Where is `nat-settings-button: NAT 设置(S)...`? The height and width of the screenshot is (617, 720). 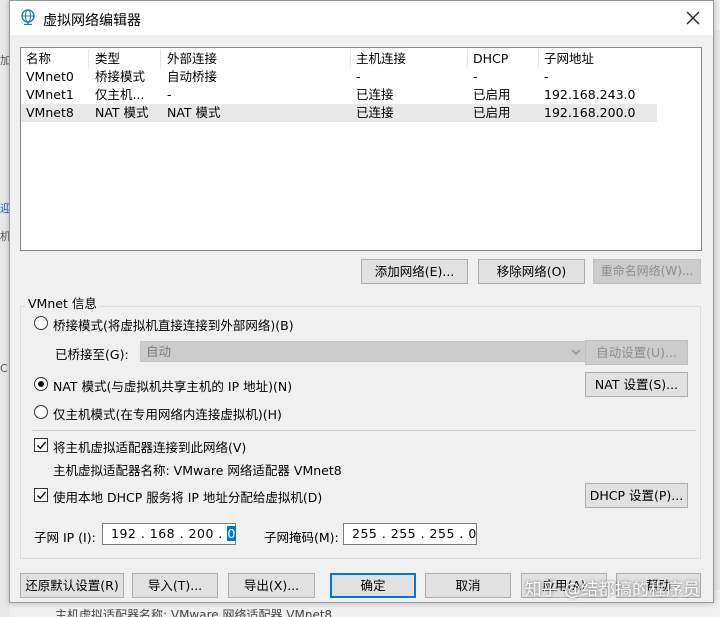 nat-settings-button: NAT 设置(S)... is located at coordinates (636, 384).